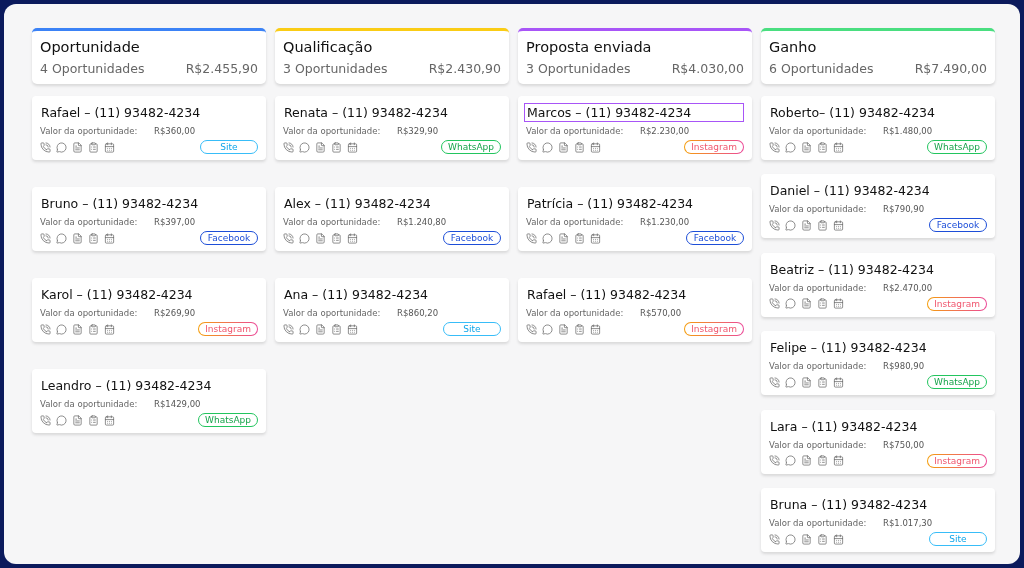 The width and height of the screenshot is (1024, 568). Describe the element at coordinates (878, 284) in the screenshot. I see `opportunity-card: Beatriz – (11) 93482-4234 Valor da oportunidade: R$2.470,00 Instagram` at that location.